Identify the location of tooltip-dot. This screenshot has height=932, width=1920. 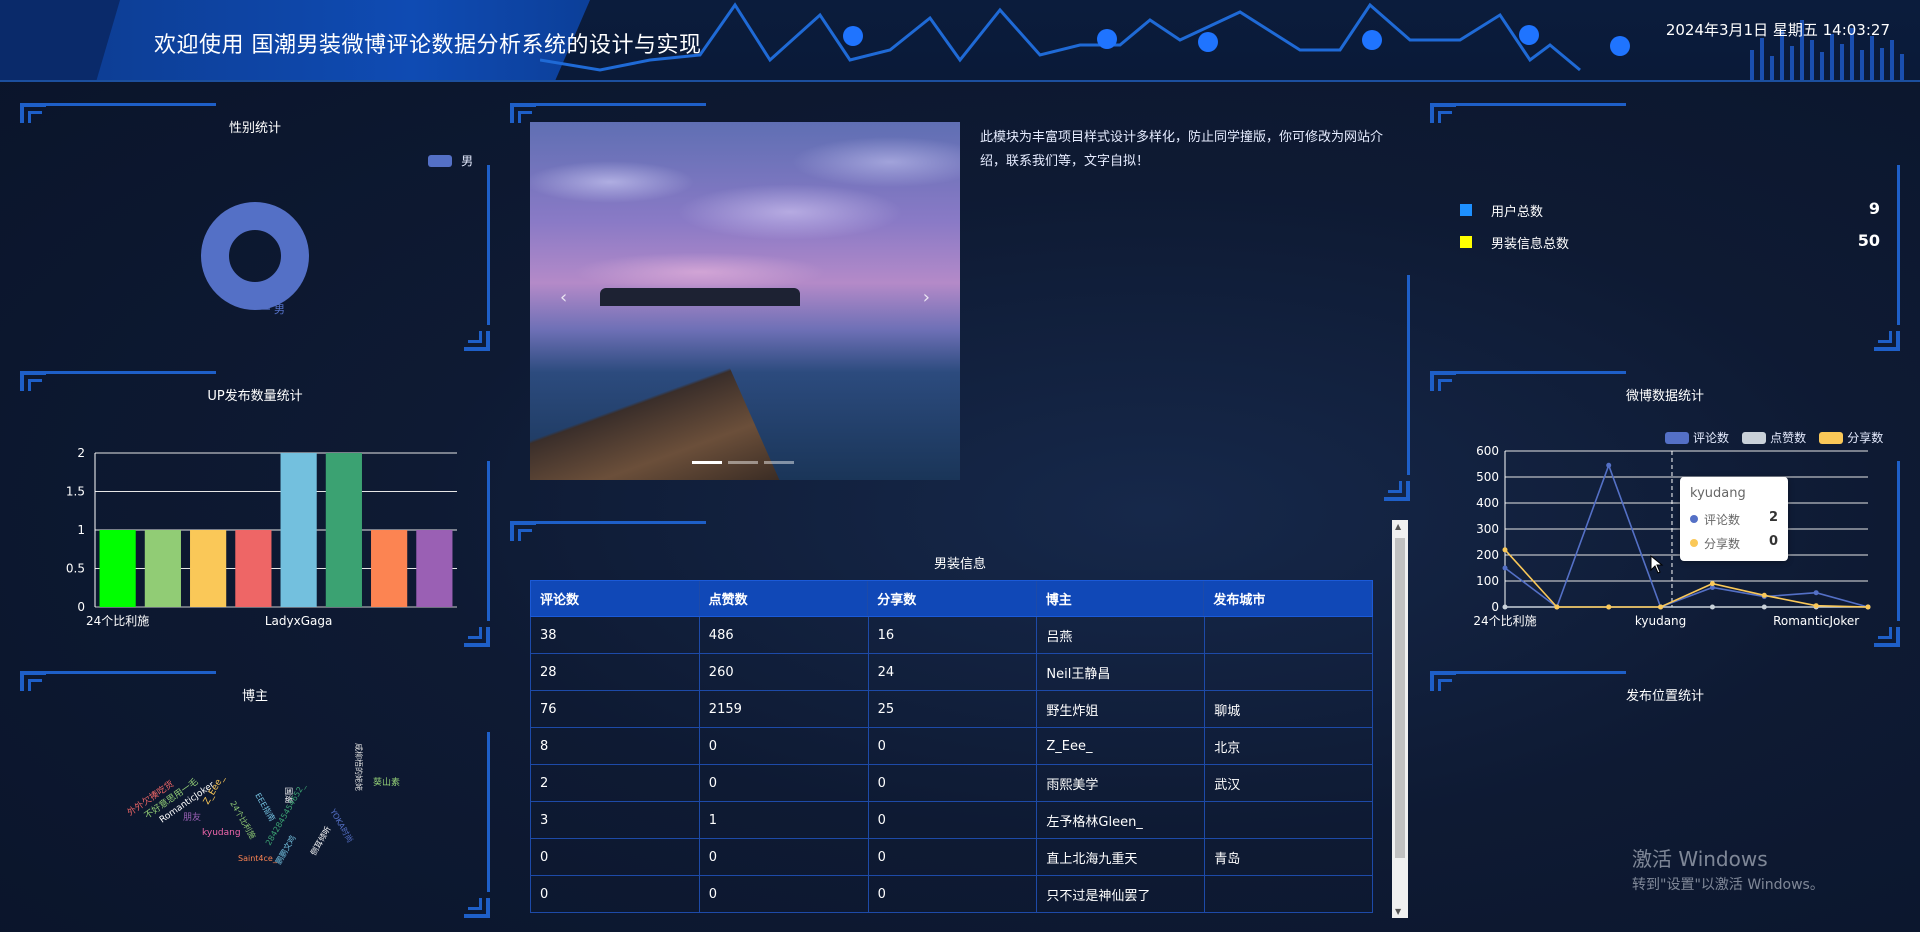
(1694, 519).